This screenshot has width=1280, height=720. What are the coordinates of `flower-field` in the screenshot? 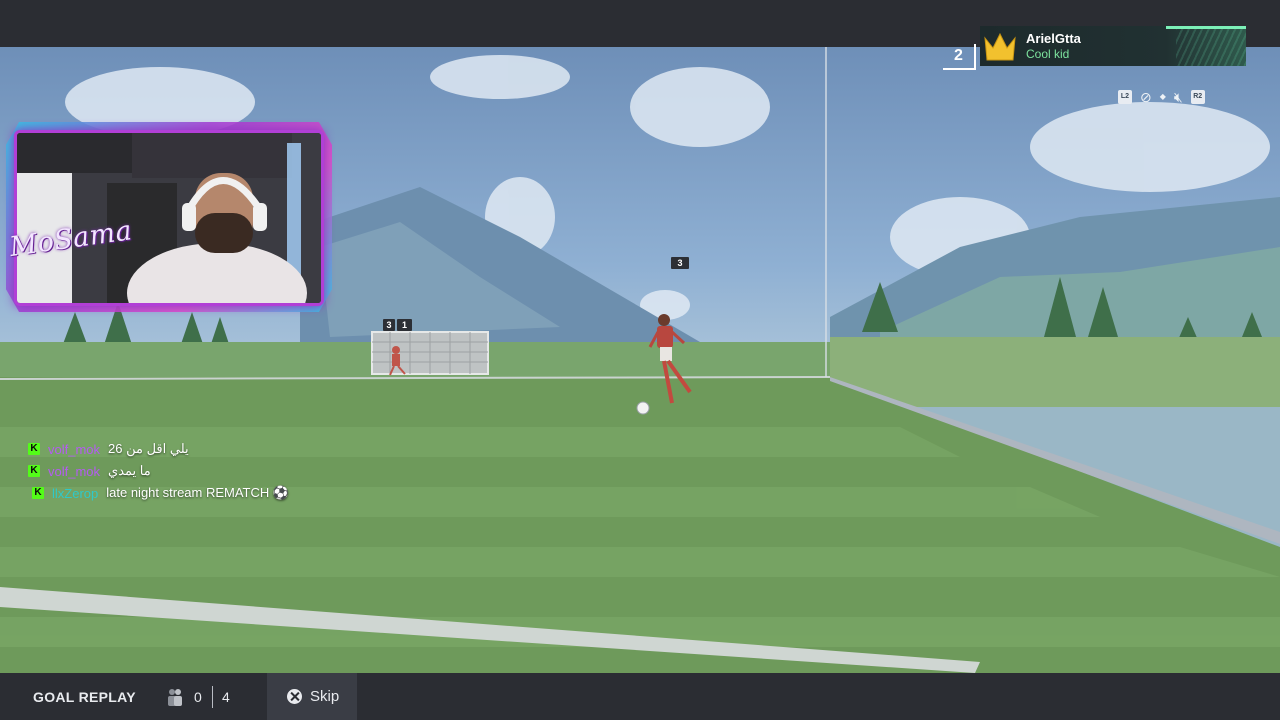 It's located at (1055, 372).